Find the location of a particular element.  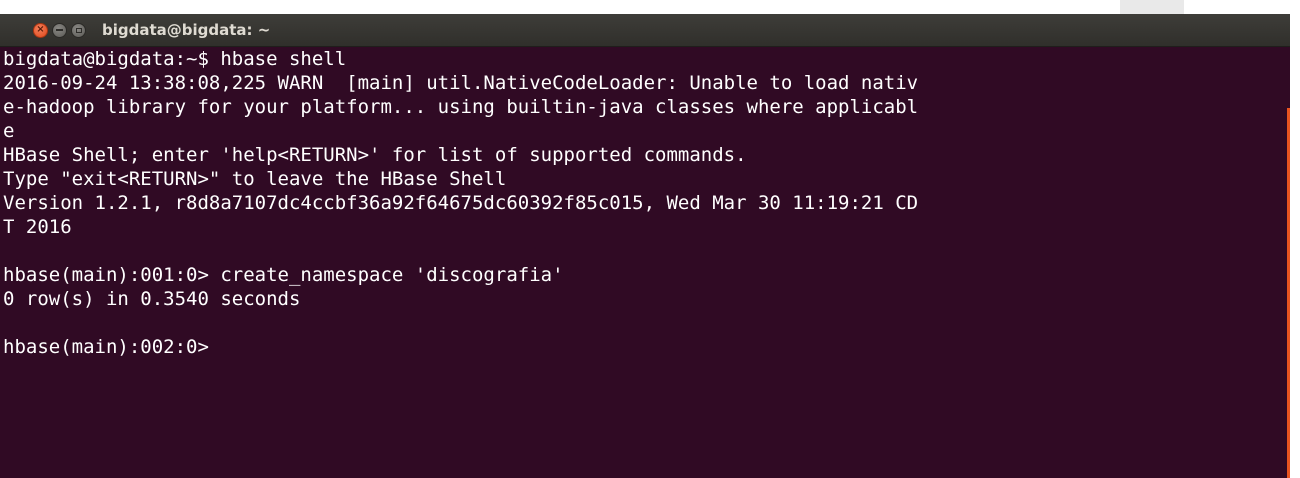

maximize-icon is located at coordinates (78, 30).